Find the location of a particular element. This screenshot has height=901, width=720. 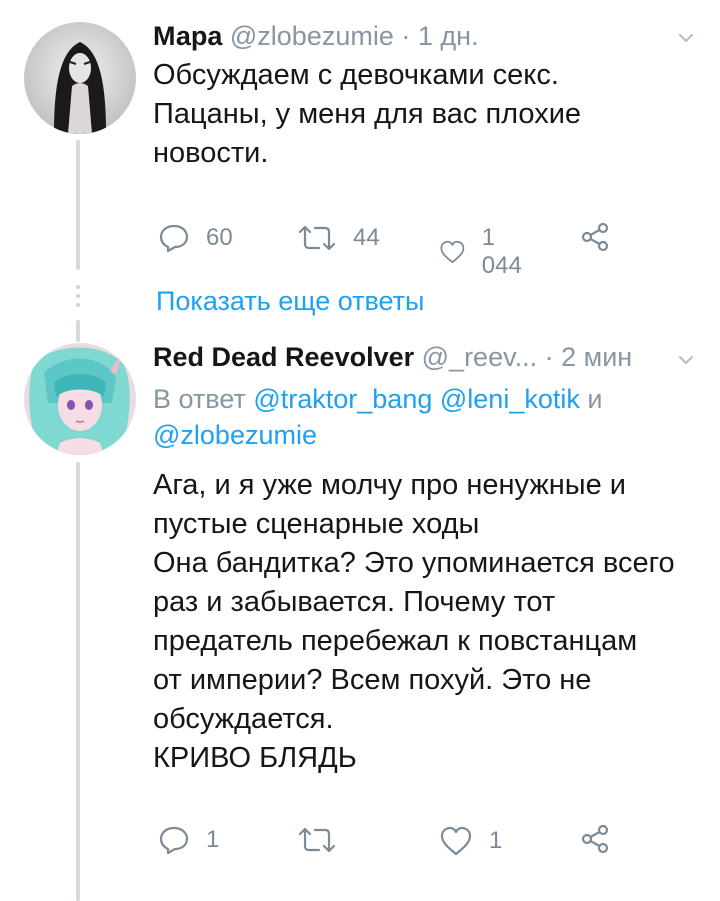

like-button: 1 044 is located at coordinates (484, 252).